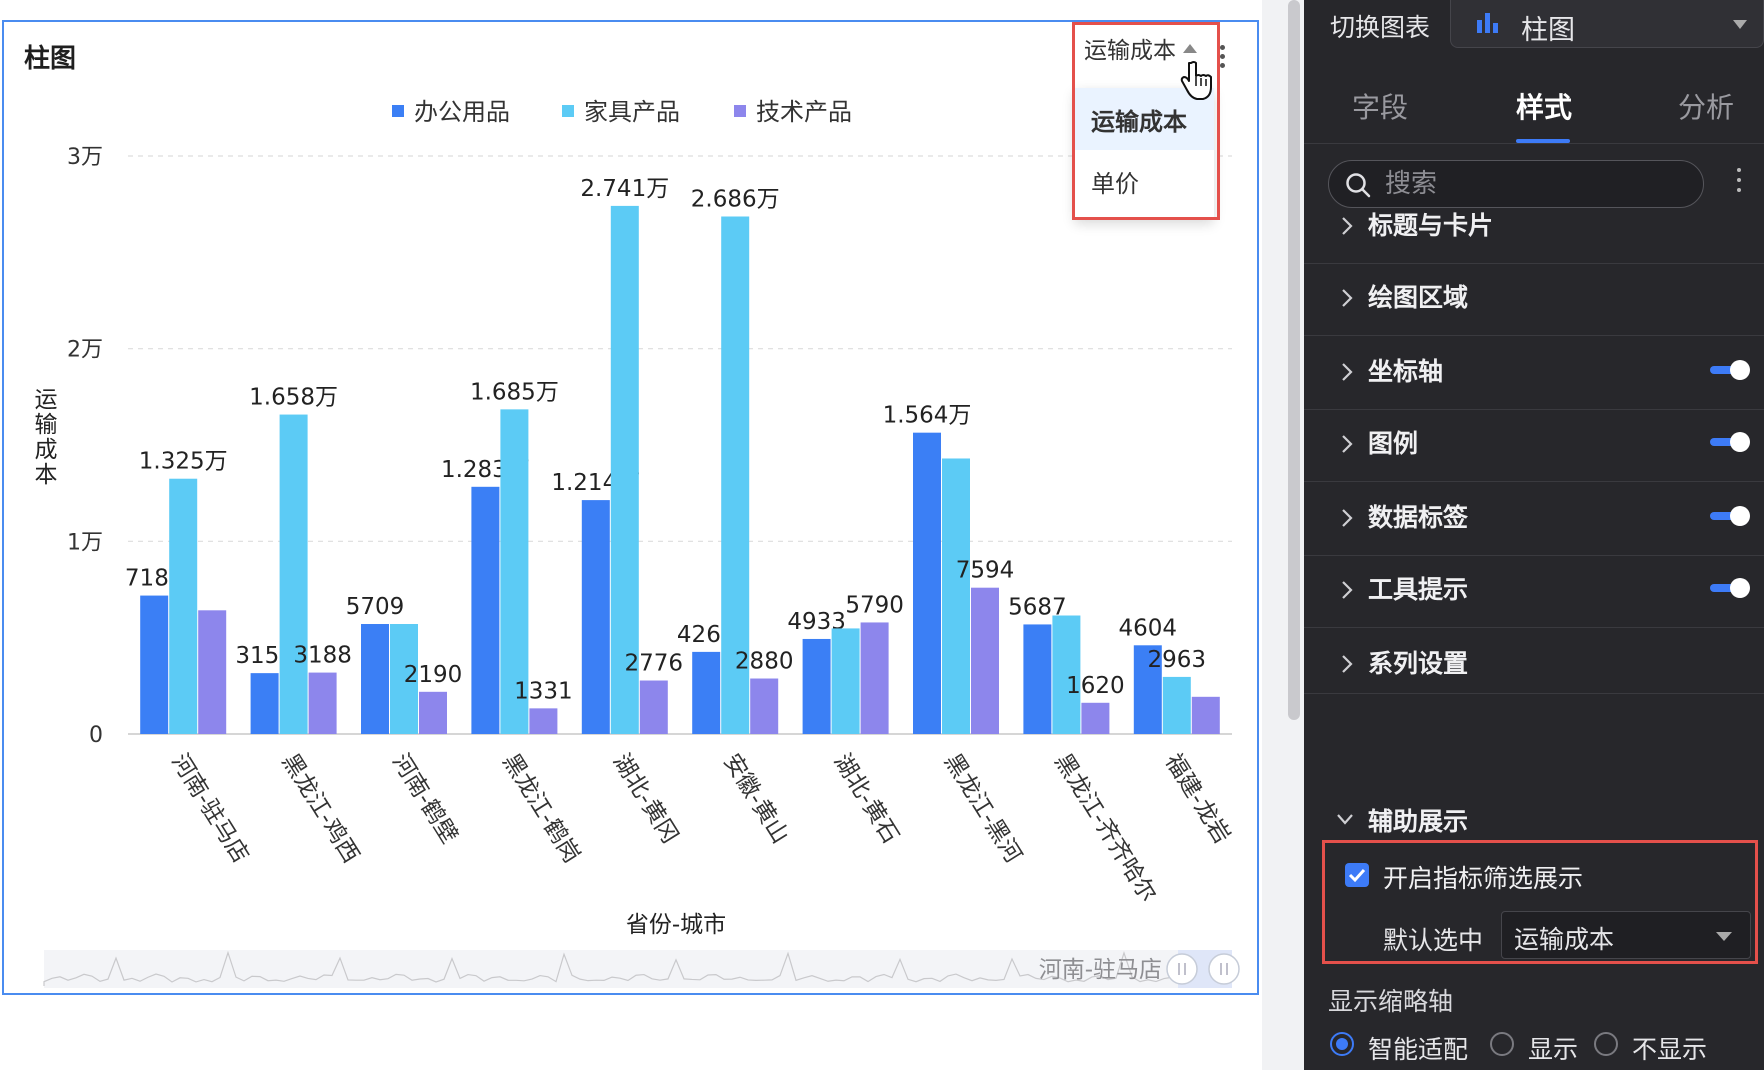 This screenshot has height=1070, width=1764. I want to click on card-title: 柱图, so click(50, 59).